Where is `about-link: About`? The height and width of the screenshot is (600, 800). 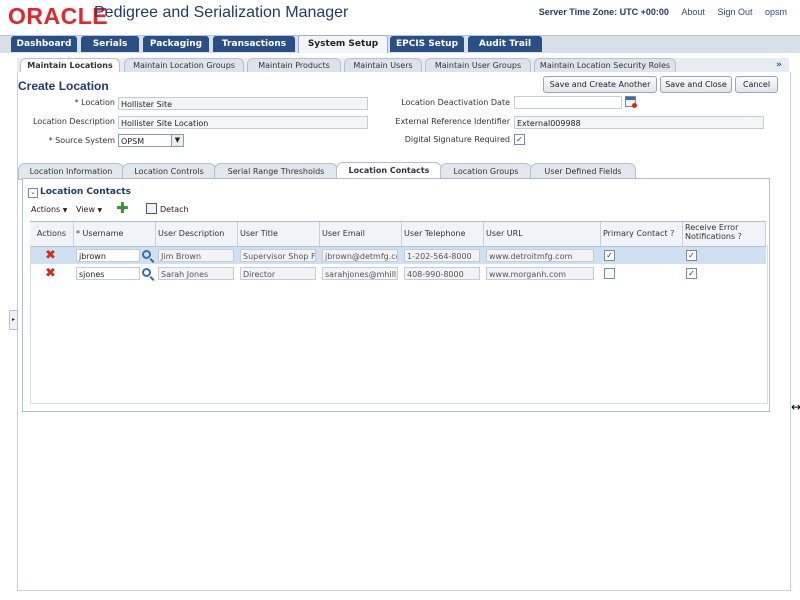 about-link: About is located at coordinates (693, 12).